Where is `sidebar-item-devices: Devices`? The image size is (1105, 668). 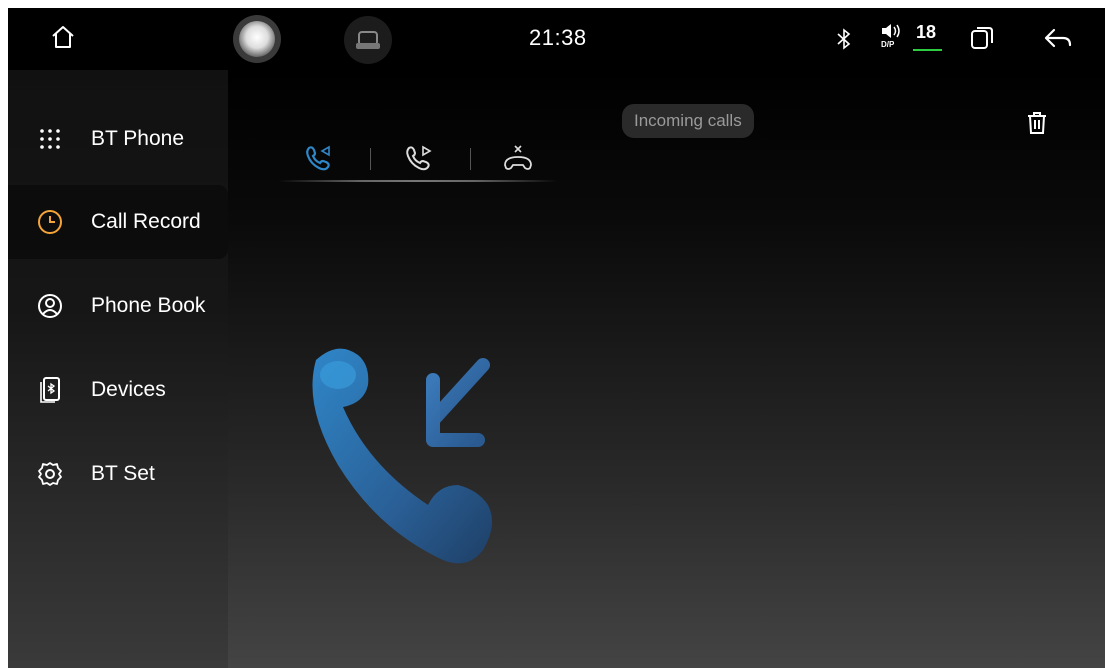 sidebar-item-devices: Devices is located at coordinates (118, 390).